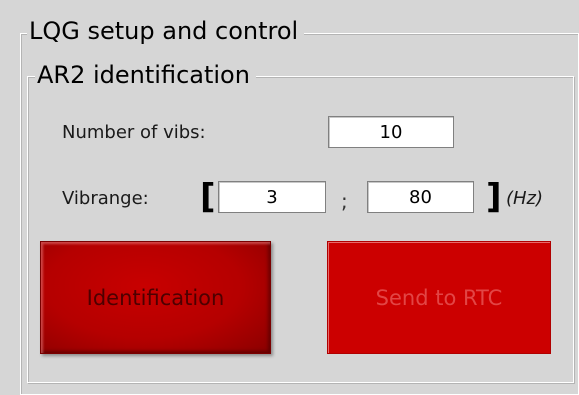 The width and height of the screenshot is (579, 395). What do you see at coordinates (272, 197) in the screenshot?
I see `vibrange-min-input` at bounding box center [272, 197].